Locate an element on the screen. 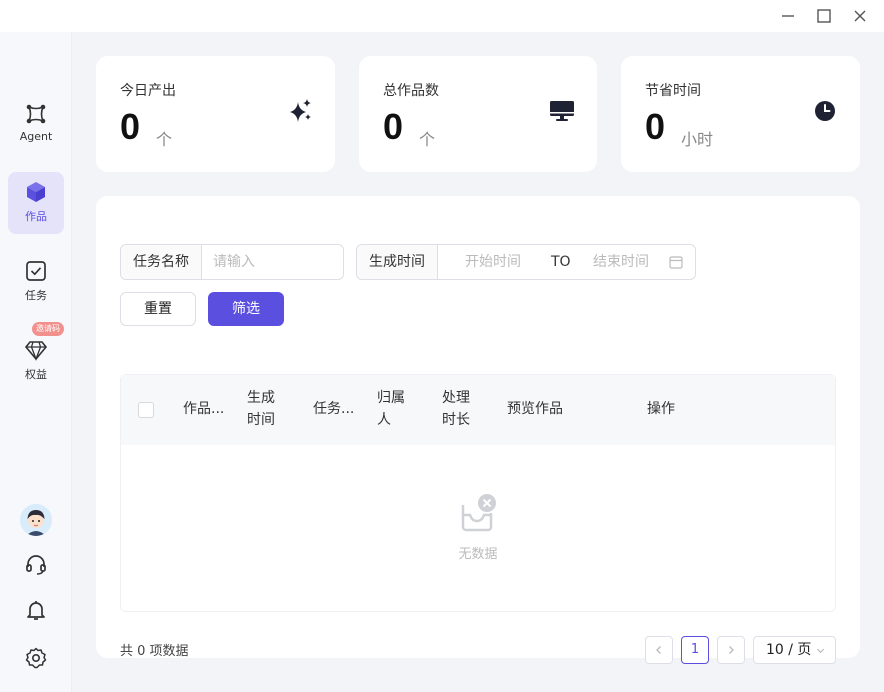 This screenshot has width=884, height=692. reset-button: 重置 is located at coordinates (158, 309).